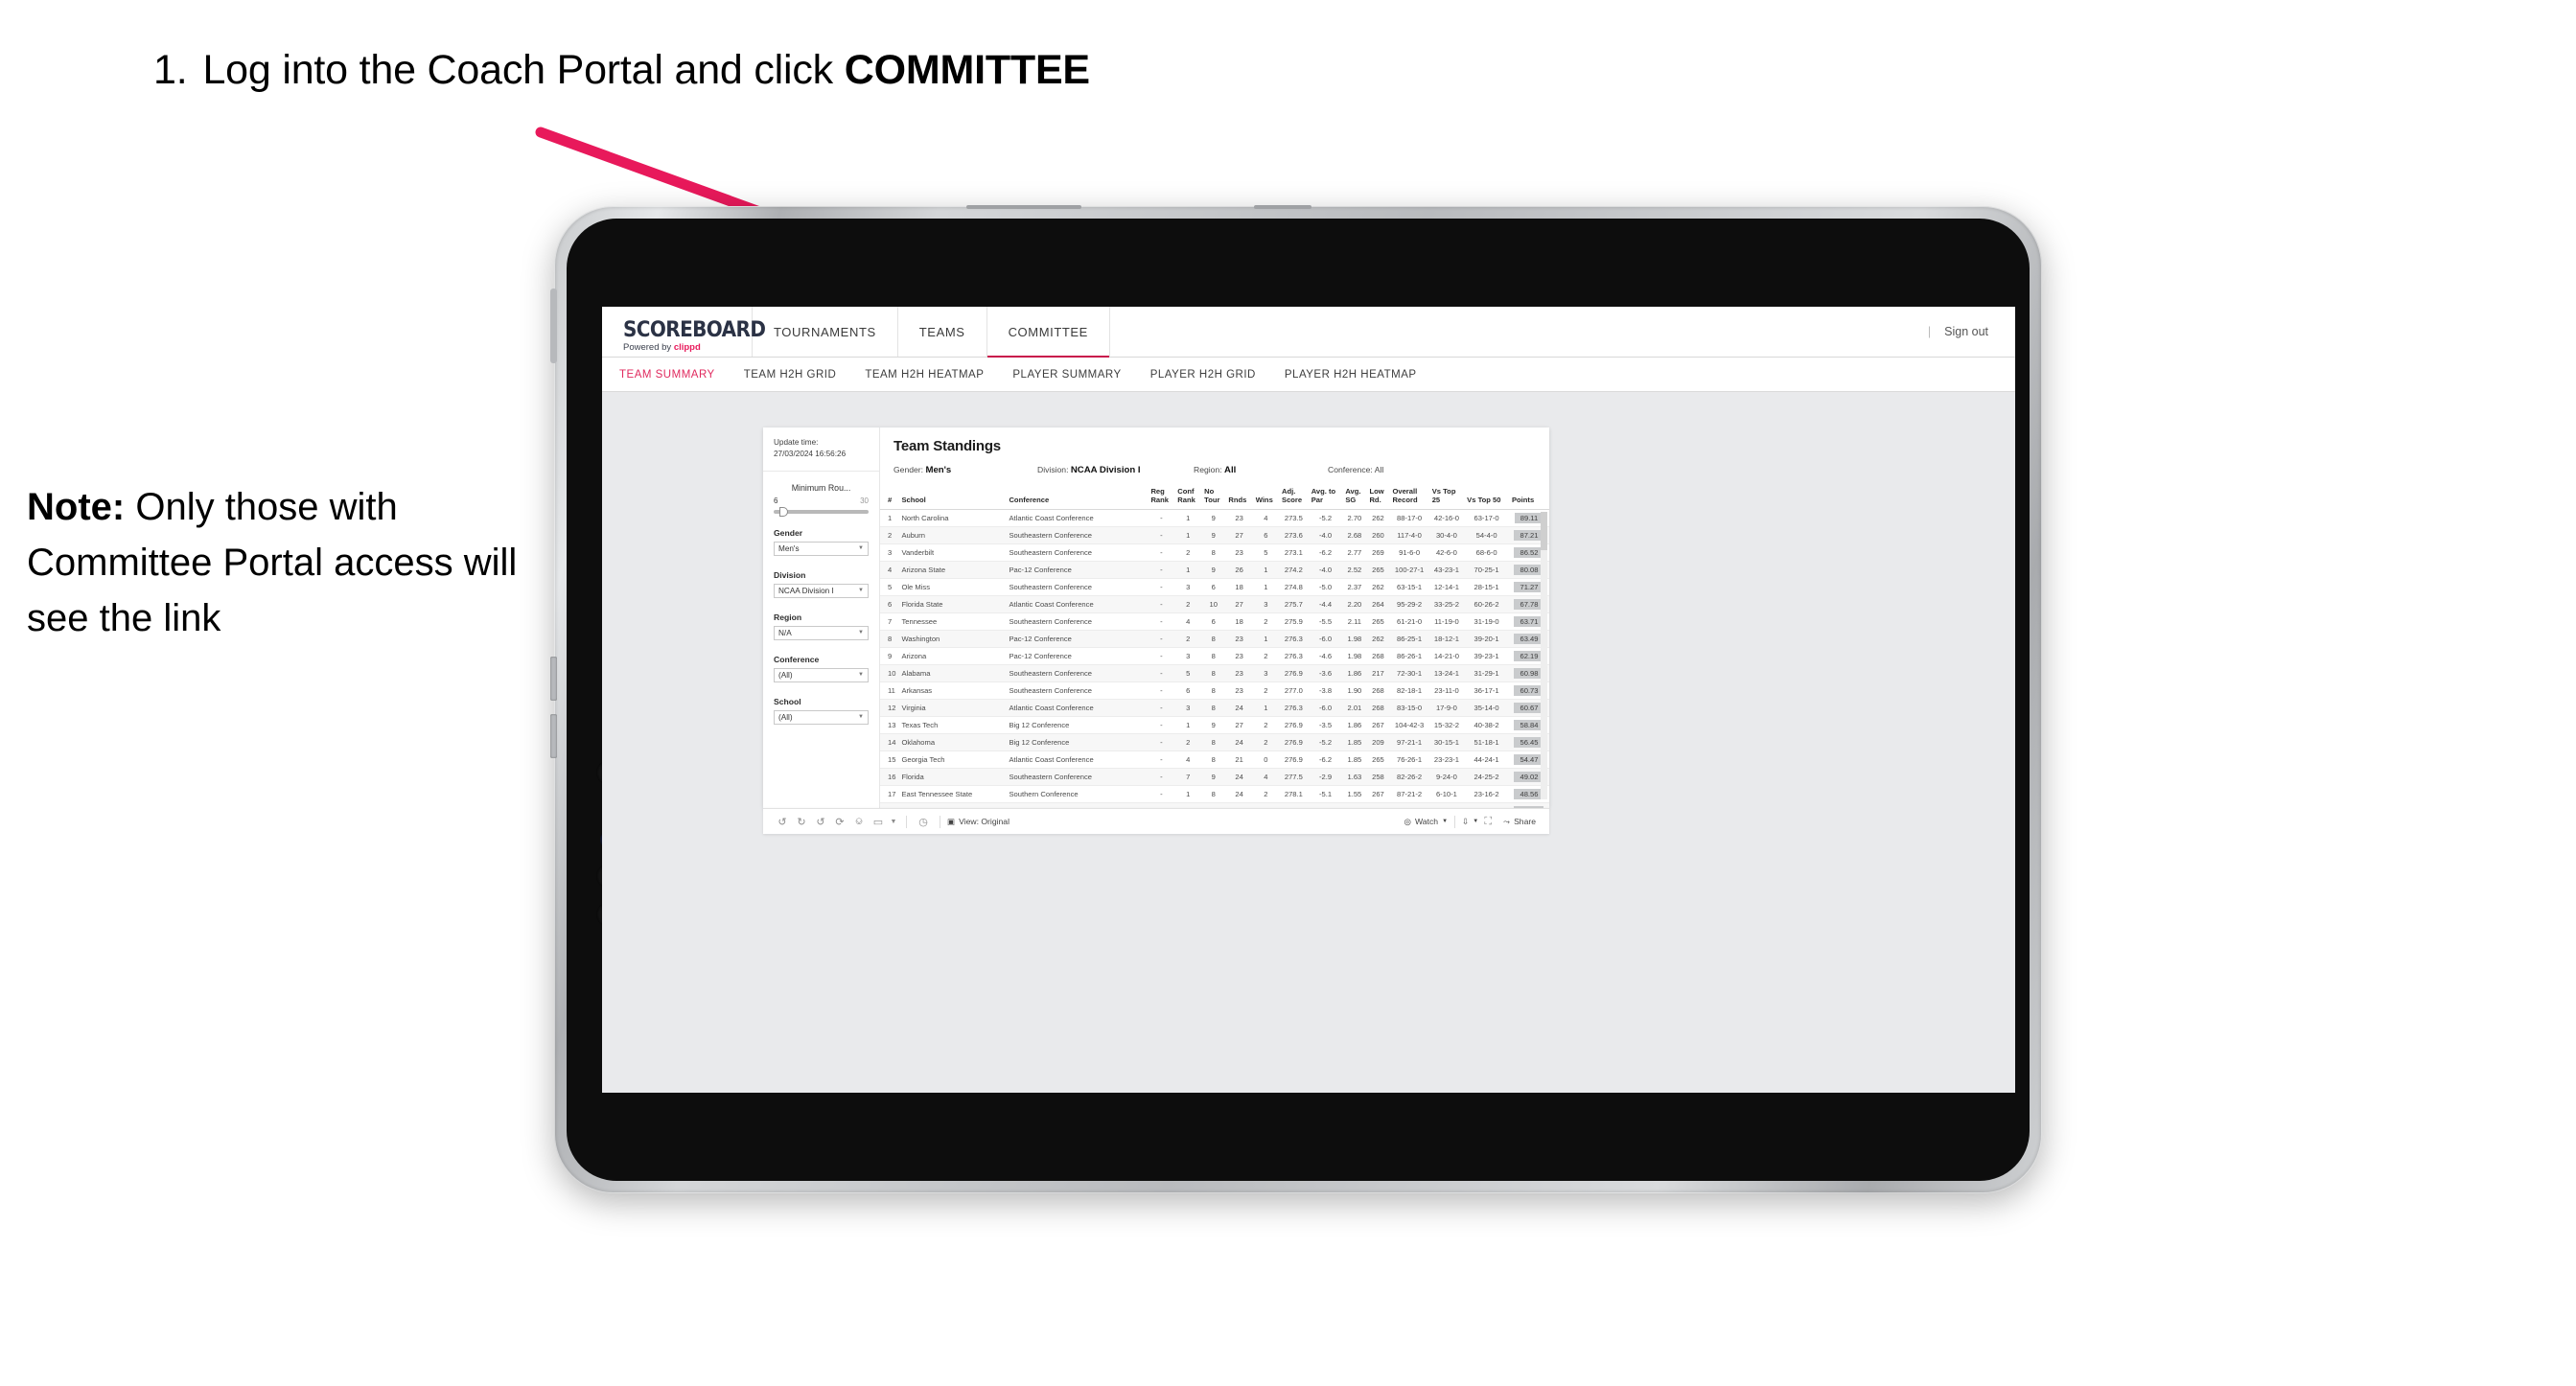  I want to click on cell-school: Texas Tech, so click(953, 725).